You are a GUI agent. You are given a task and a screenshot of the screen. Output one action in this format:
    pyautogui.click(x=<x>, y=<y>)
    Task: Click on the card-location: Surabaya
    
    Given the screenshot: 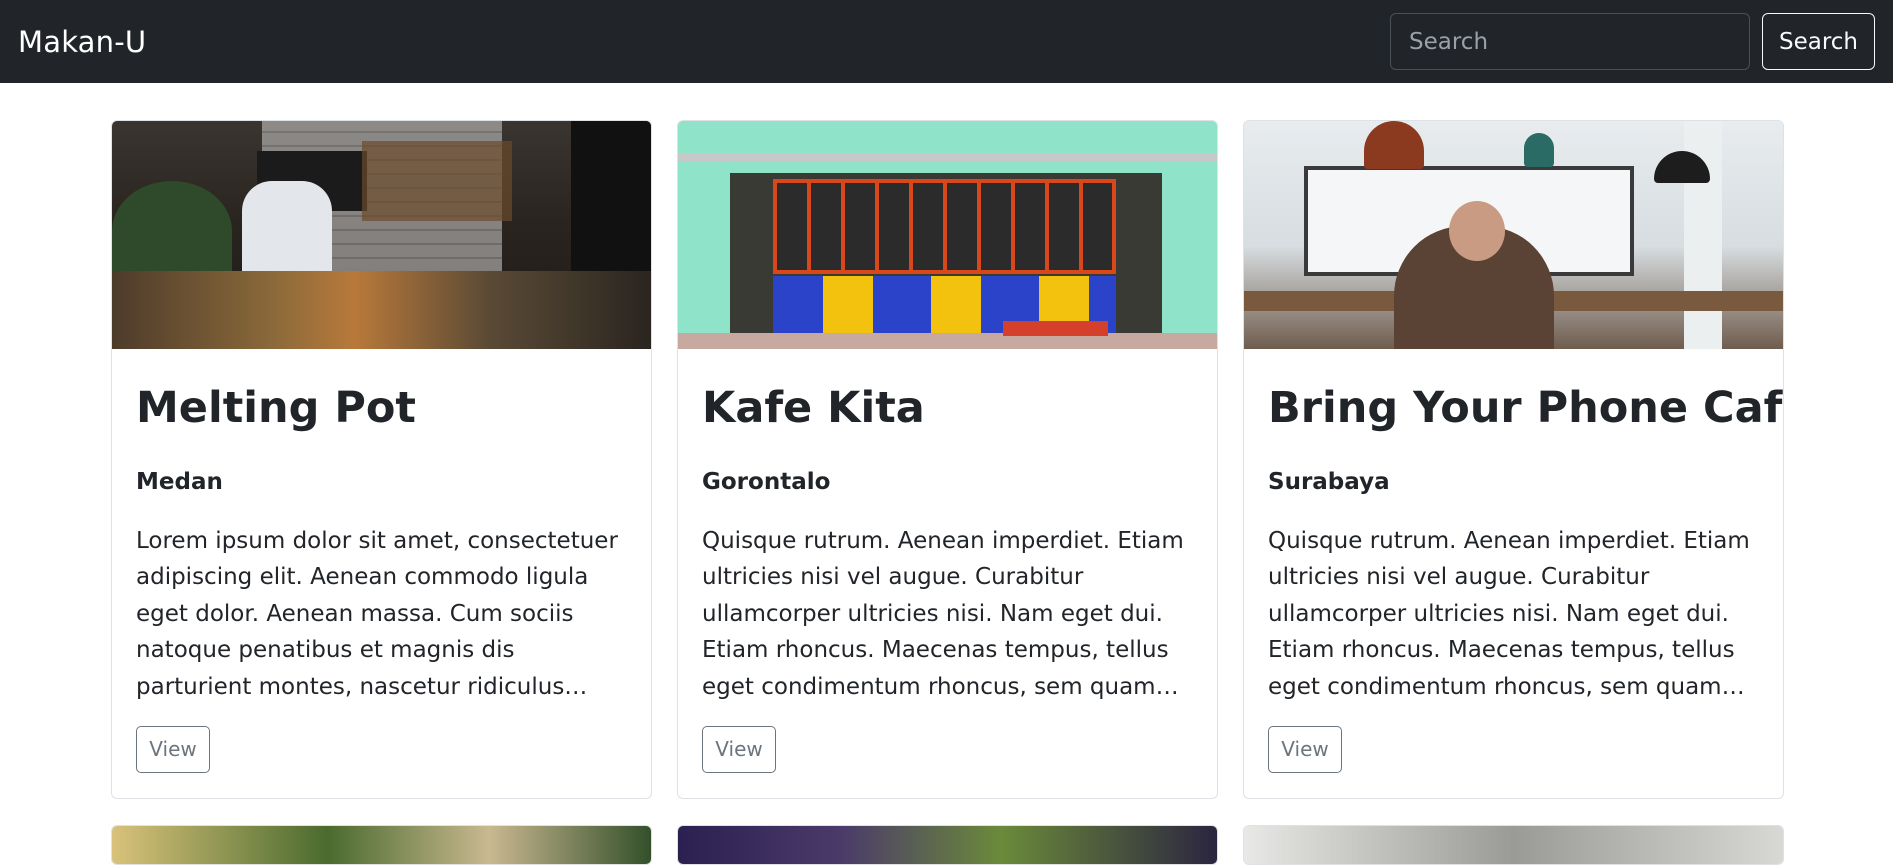 What is the action you would take?
    pyautogui.click(x=1329, y=481)
    